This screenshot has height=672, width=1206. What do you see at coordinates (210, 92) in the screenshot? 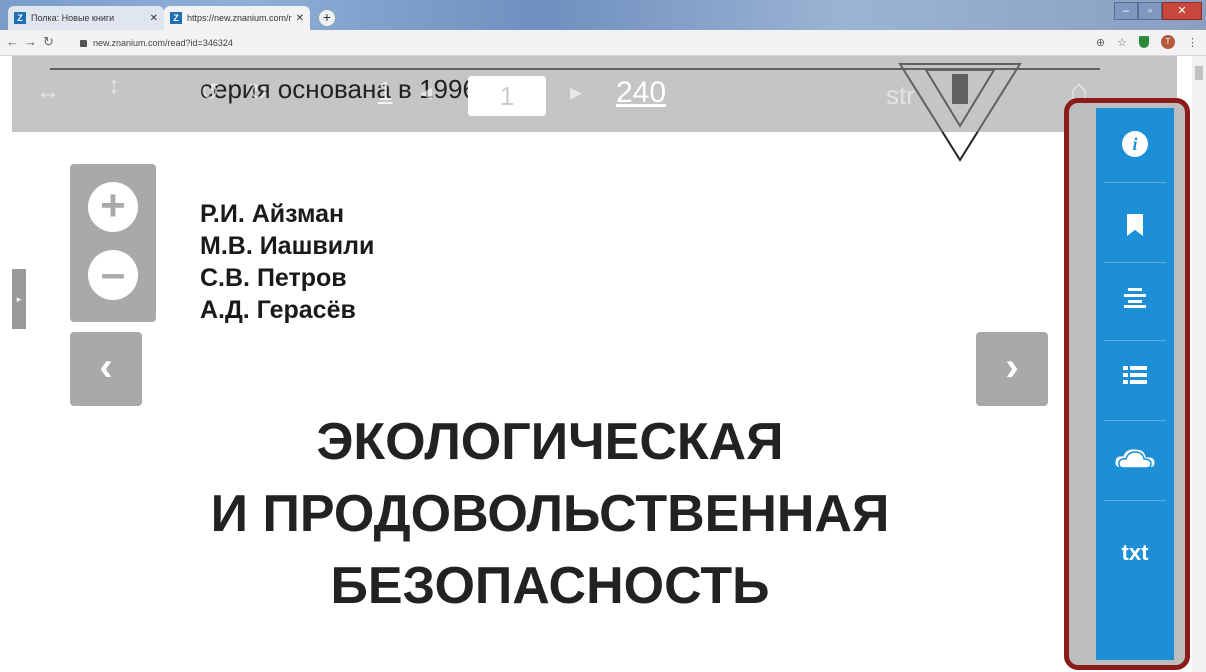
I see `rotate-left-icon: ↺` at bounding box center [210, 92].